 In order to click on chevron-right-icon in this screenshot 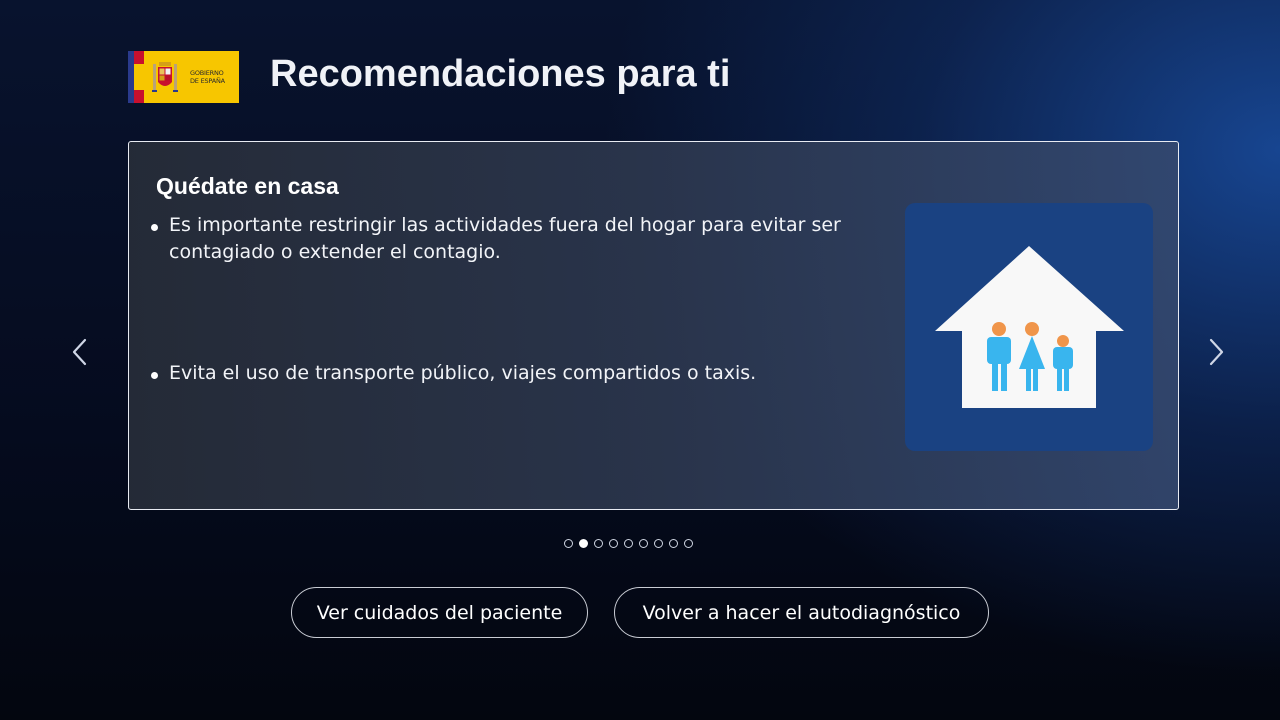, I will do `click(1216, 352)`.